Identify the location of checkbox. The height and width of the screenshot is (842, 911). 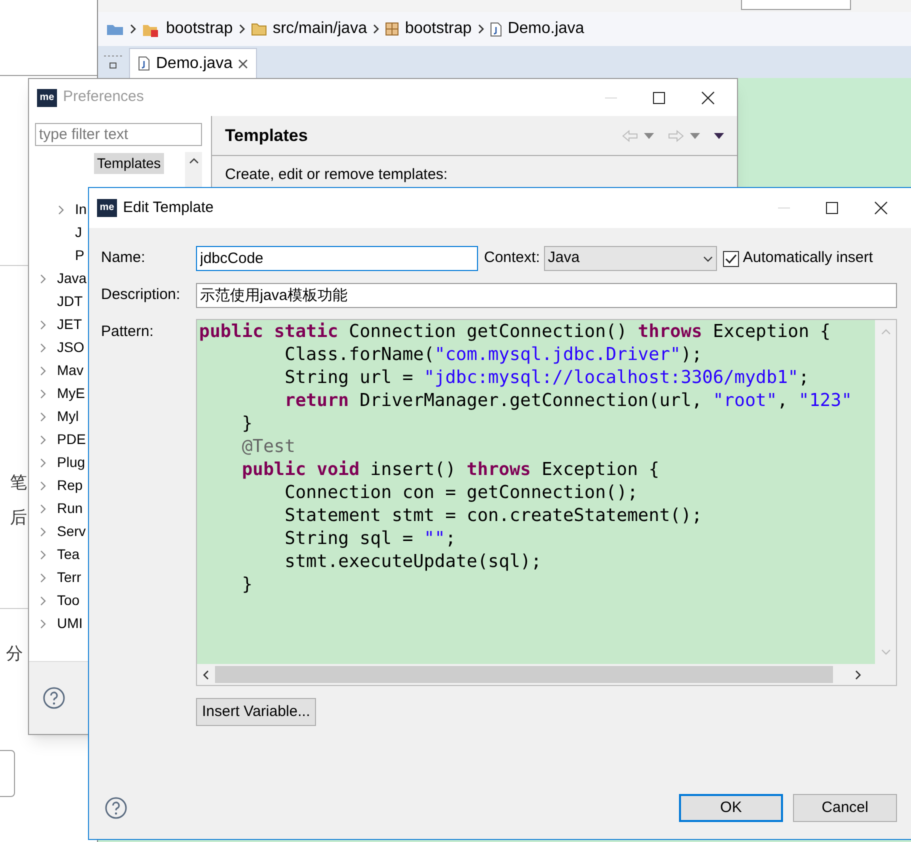
(730, 258).